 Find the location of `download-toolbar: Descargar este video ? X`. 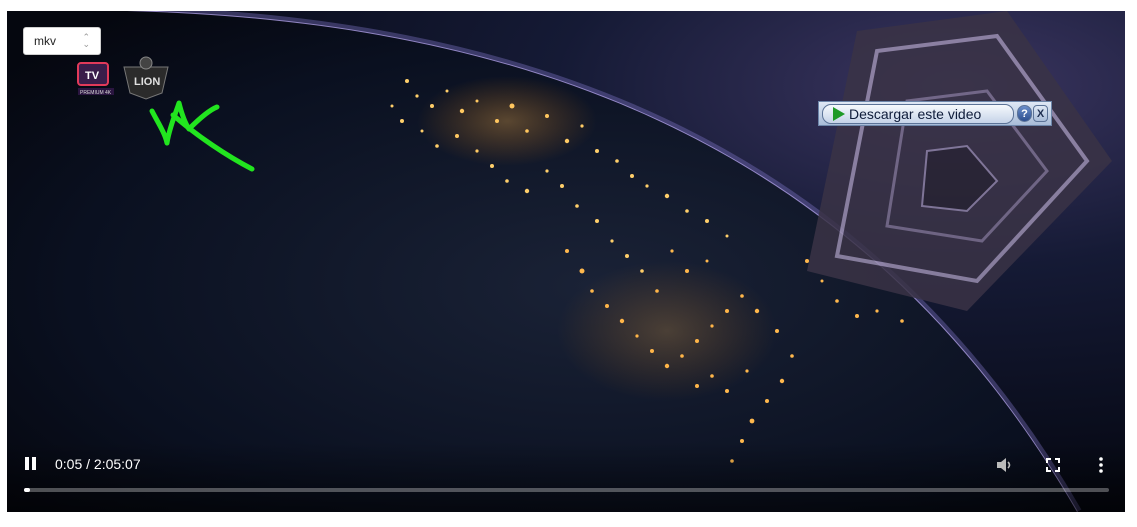

download-toolbar: Descargar este video ? X is located at coordinates (935, 113).